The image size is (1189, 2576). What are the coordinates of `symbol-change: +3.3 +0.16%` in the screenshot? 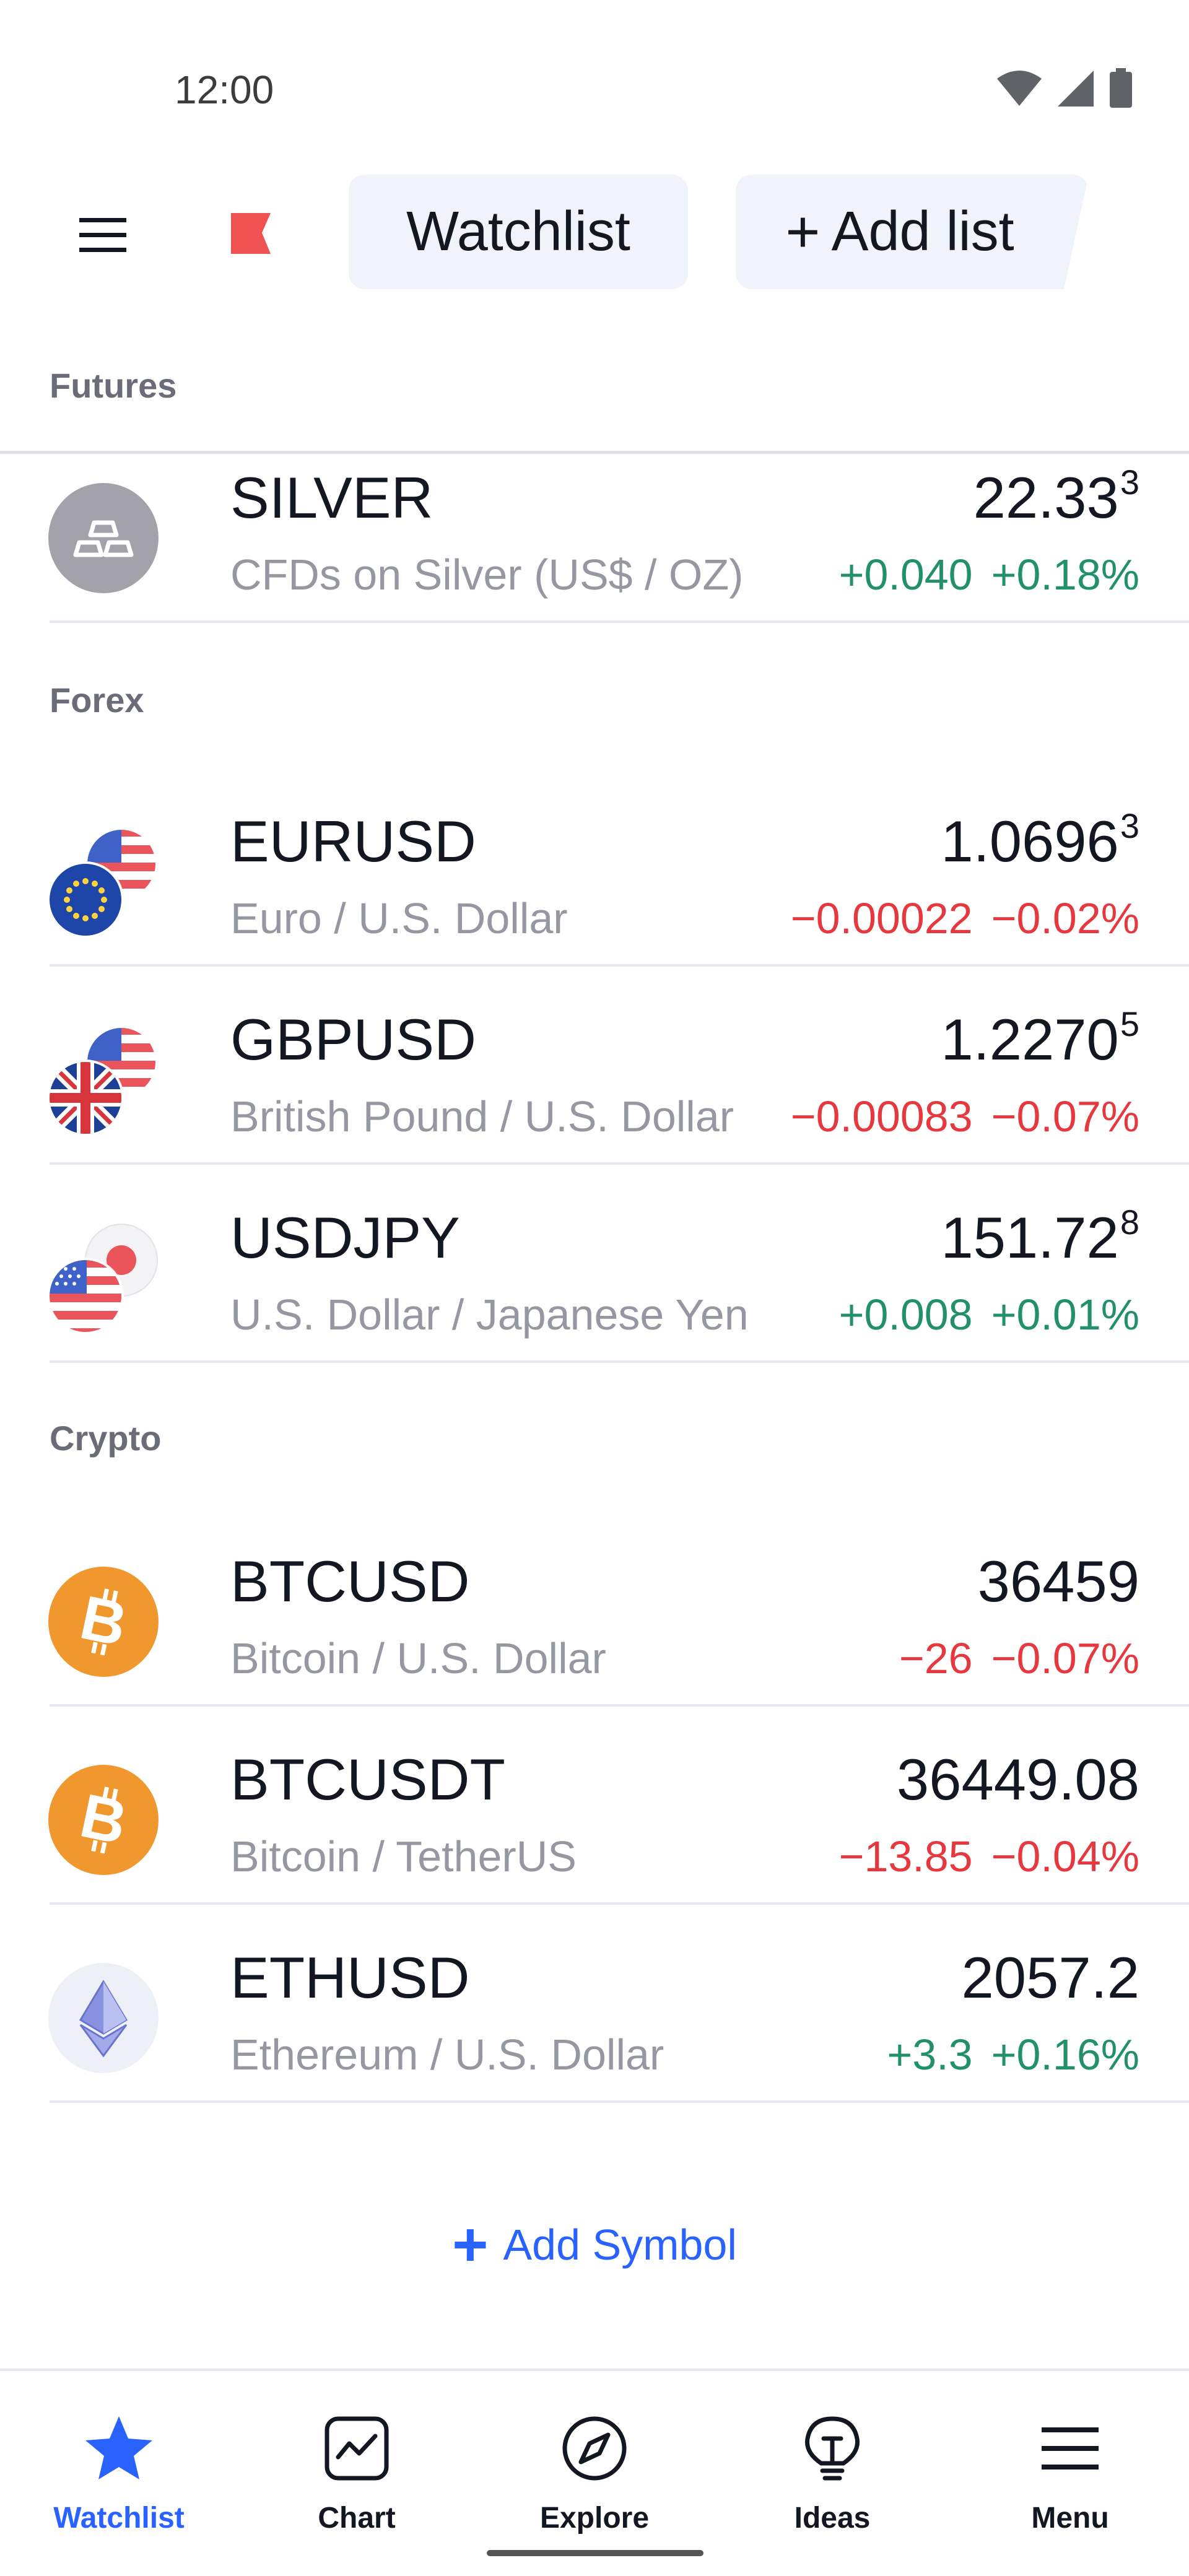 It's located at (1013, 2054).